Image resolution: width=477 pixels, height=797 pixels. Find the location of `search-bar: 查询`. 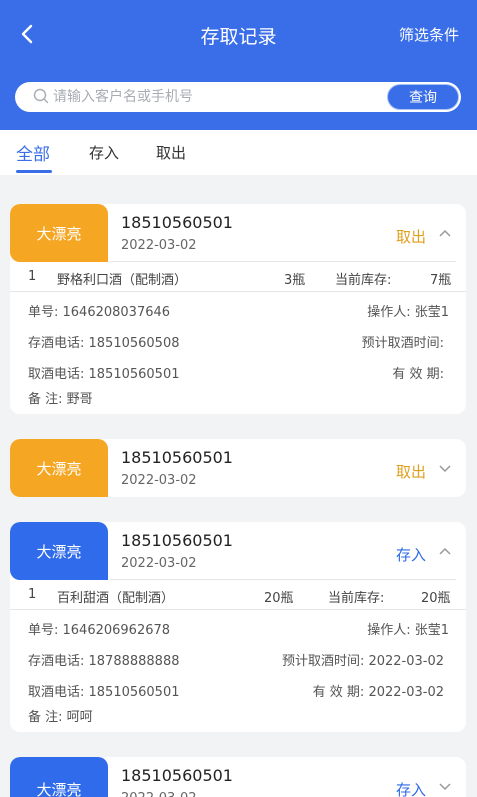

search-bar: 查询 is located at coordinates (238, 97).